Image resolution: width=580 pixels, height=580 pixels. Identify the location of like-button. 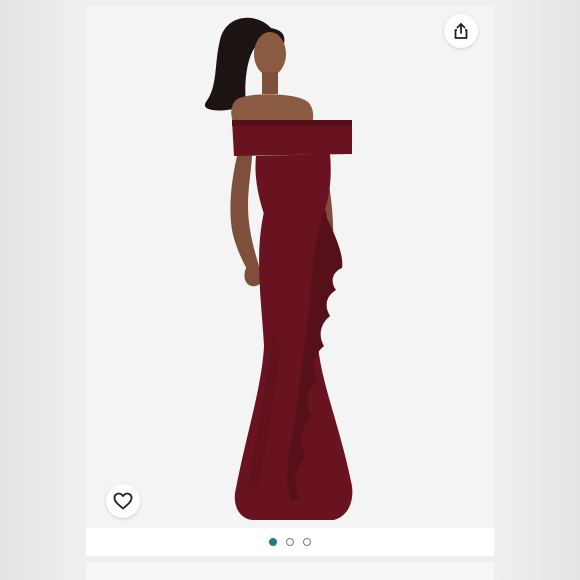
(123, 501).